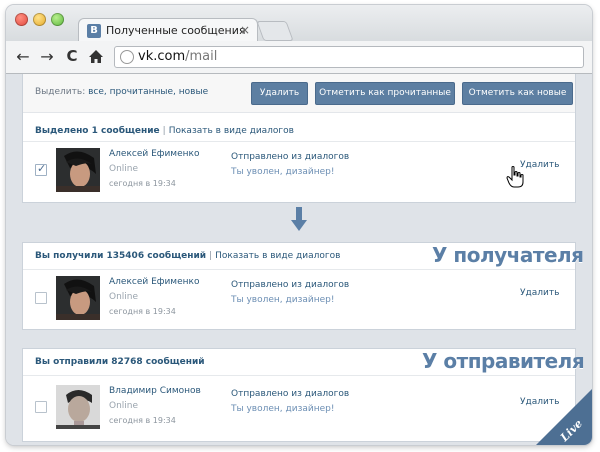 Image resolution: width=600 pixels, height=452 pixels. I want to click on tab-title: Полученные сообщения, so click(176, 30).